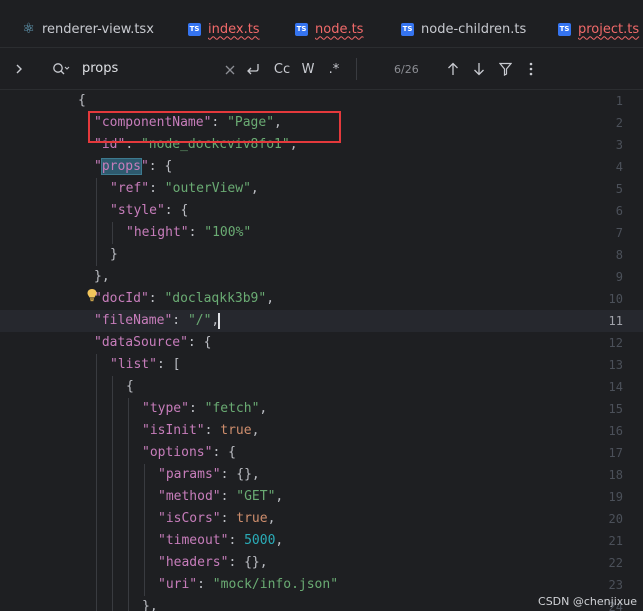 The width and height of the screenshot is (643, 611). I want to click on lightbulb-icon, so click(92, 295).